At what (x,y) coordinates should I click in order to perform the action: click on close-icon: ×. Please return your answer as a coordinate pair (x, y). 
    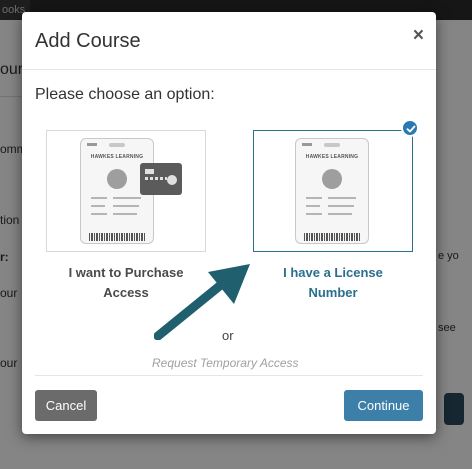
    Looking at the image, I should click on (418, 36).